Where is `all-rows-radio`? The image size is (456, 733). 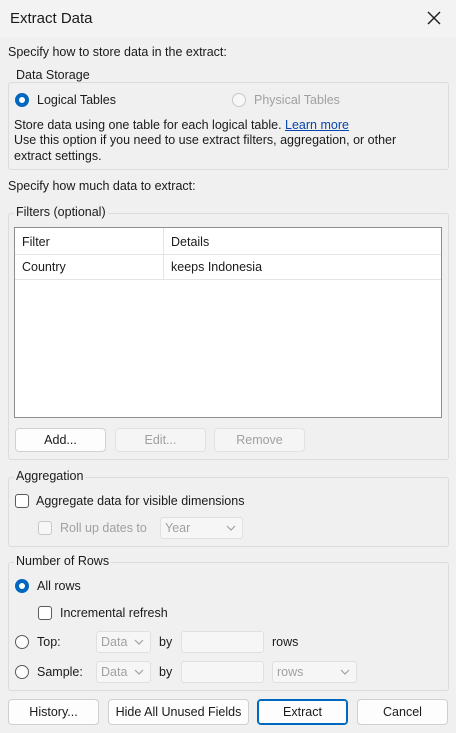
all-rows-radio is located at coordinates (22, 586).